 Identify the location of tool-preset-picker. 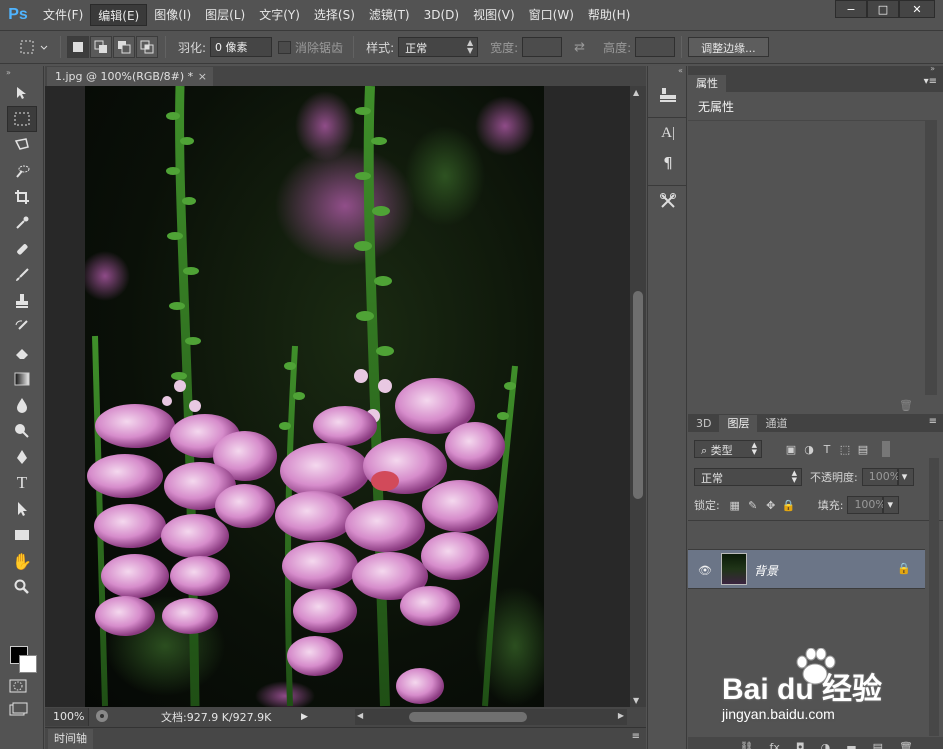
(34, 47).